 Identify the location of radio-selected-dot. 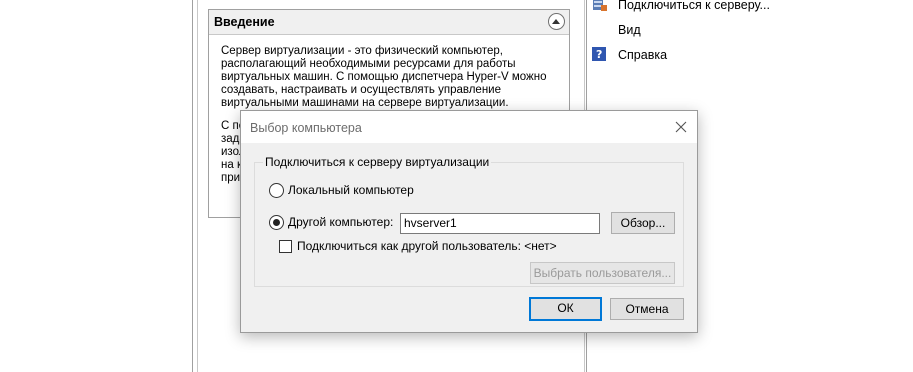
(276, 222).